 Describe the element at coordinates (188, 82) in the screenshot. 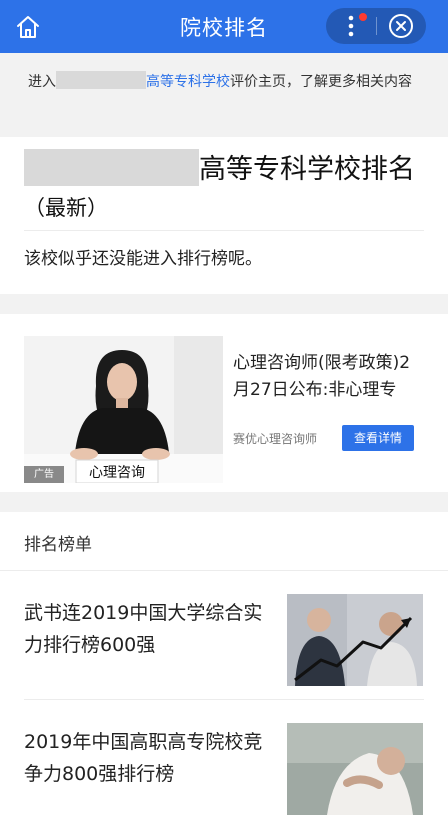

I see `school-home-link: 高等专科学校` at that location.